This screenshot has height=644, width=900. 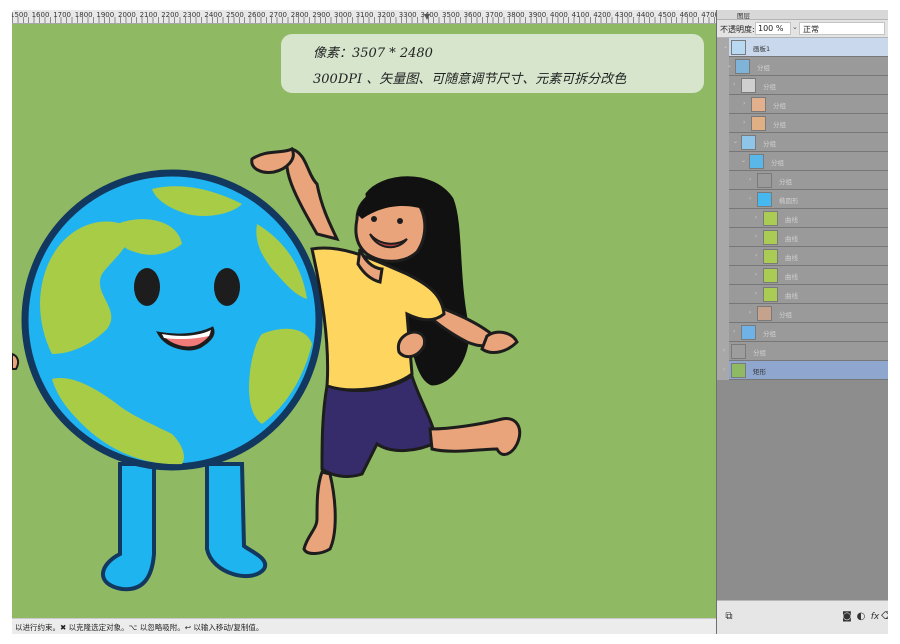 I want to click on ruler-label: 3100, so click(x=364, y=15).